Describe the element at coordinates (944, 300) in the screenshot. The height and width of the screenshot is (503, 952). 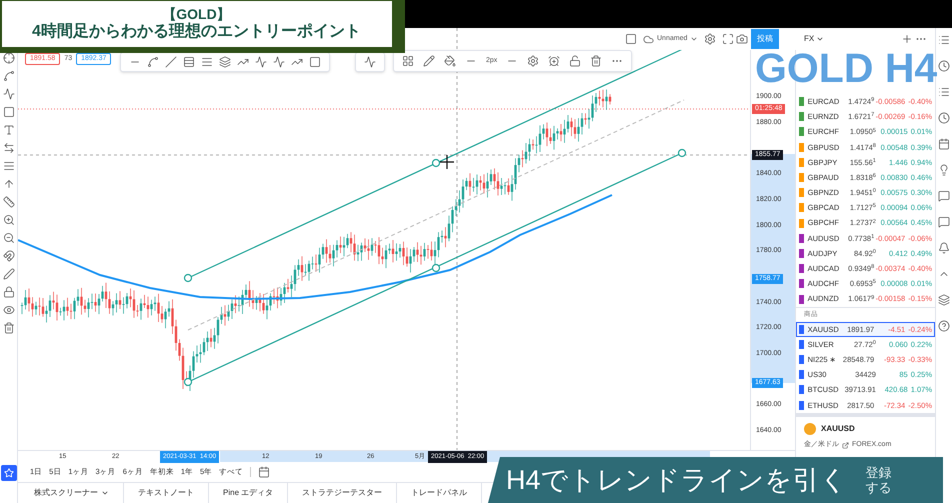
I see `layers-icon` at that location.